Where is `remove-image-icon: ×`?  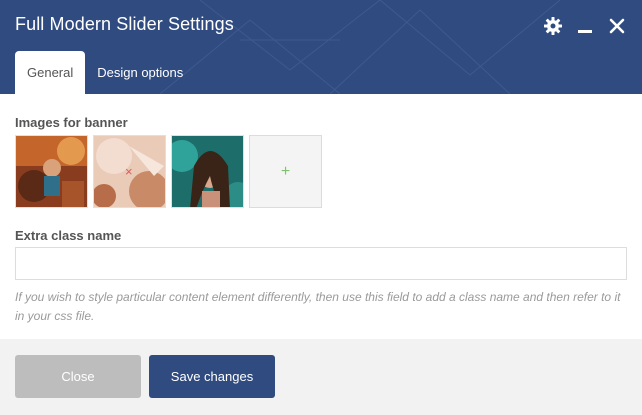
remove-image-icon: × is located at coordinates (129, 171).